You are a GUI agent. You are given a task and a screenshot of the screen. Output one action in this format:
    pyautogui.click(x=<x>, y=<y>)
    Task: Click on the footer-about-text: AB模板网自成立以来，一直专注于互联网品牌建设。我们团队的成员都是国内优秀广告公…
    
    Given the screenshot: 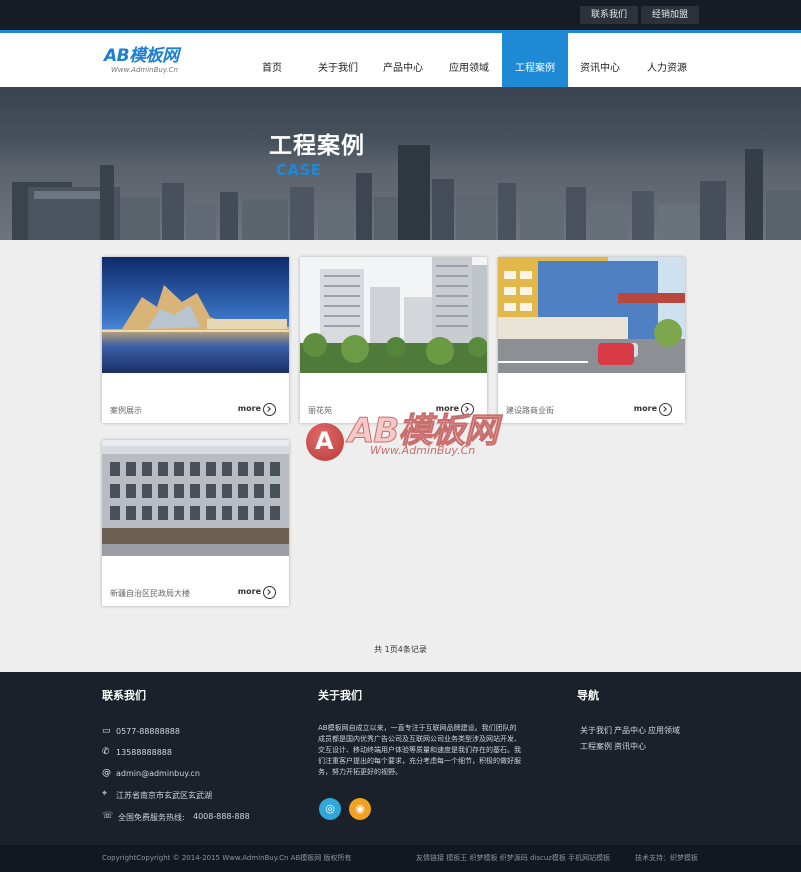 What is the action you would take?
    pyautogui.click(x=419, y=750)
    